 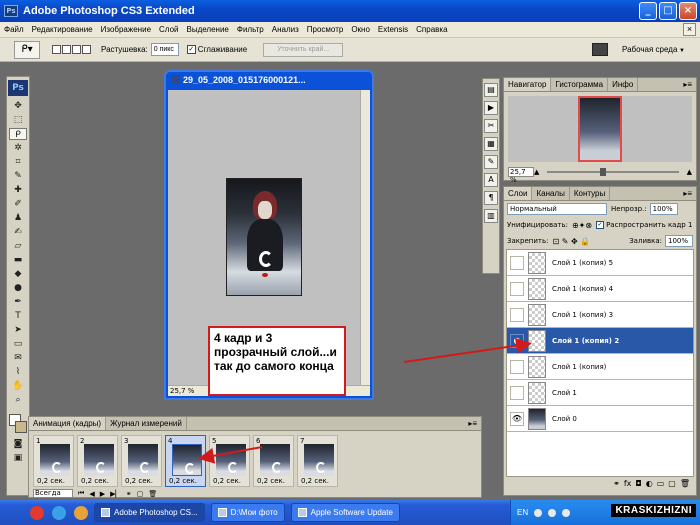 What do you see at coordinates (491, 126) in the screenshot?
I see `dock-tools-icon: ✂` at bounding box center [491, 126].